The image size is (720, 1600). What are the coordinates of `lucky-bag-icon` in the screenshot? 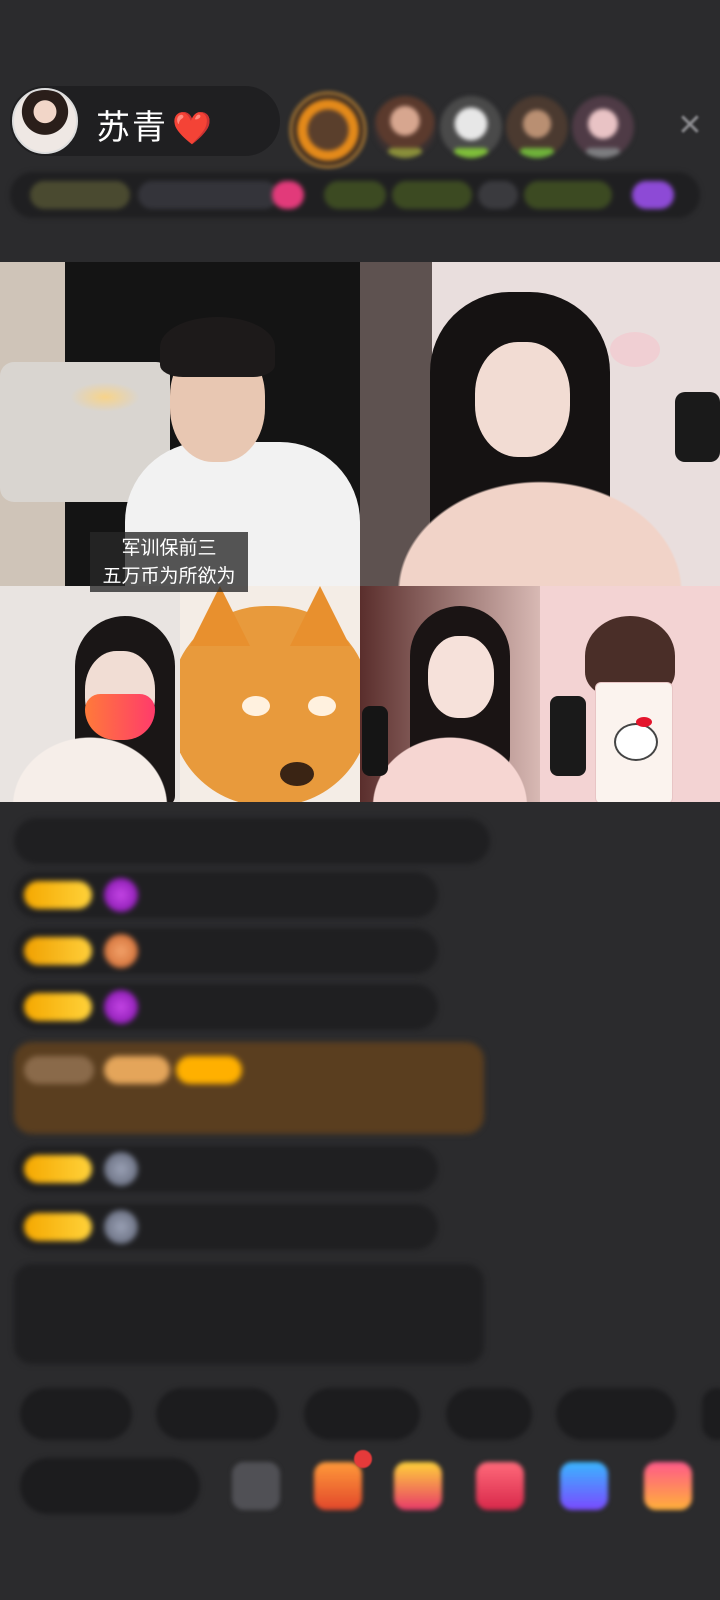 It's located at (500, 1486).